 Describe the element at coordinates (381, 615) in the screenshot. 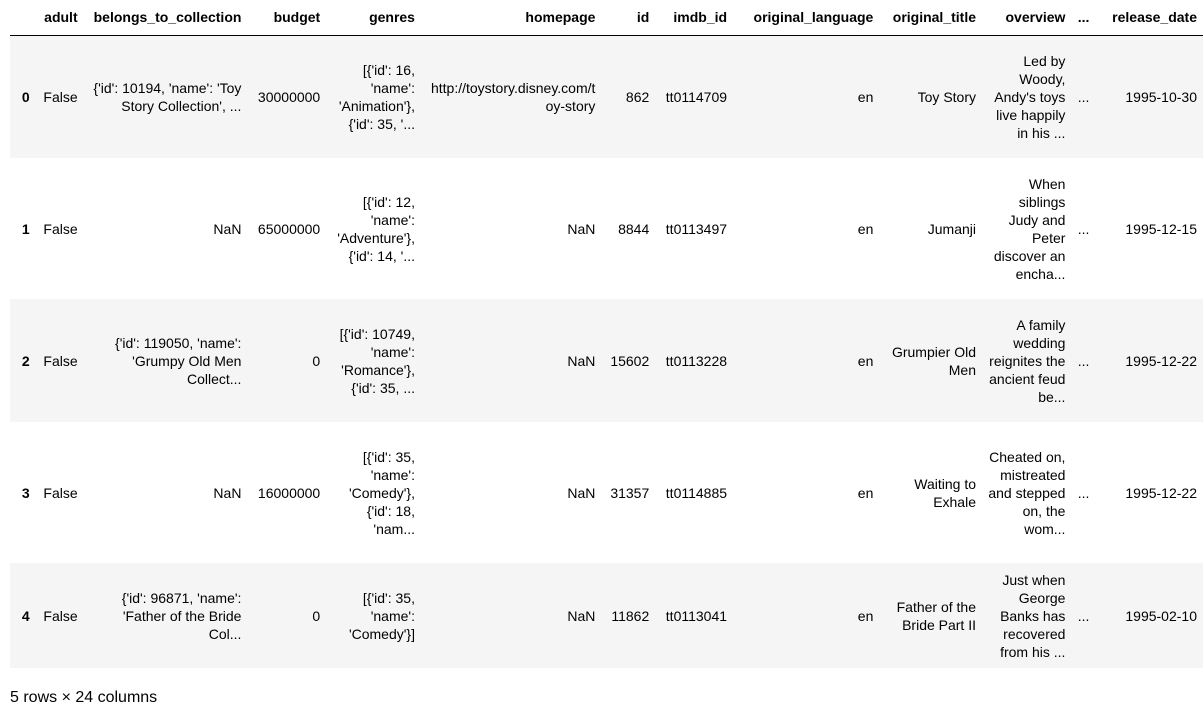

I see `cell-genres: [{'id': 35, 'name': 'Comedy'}]` at that location.